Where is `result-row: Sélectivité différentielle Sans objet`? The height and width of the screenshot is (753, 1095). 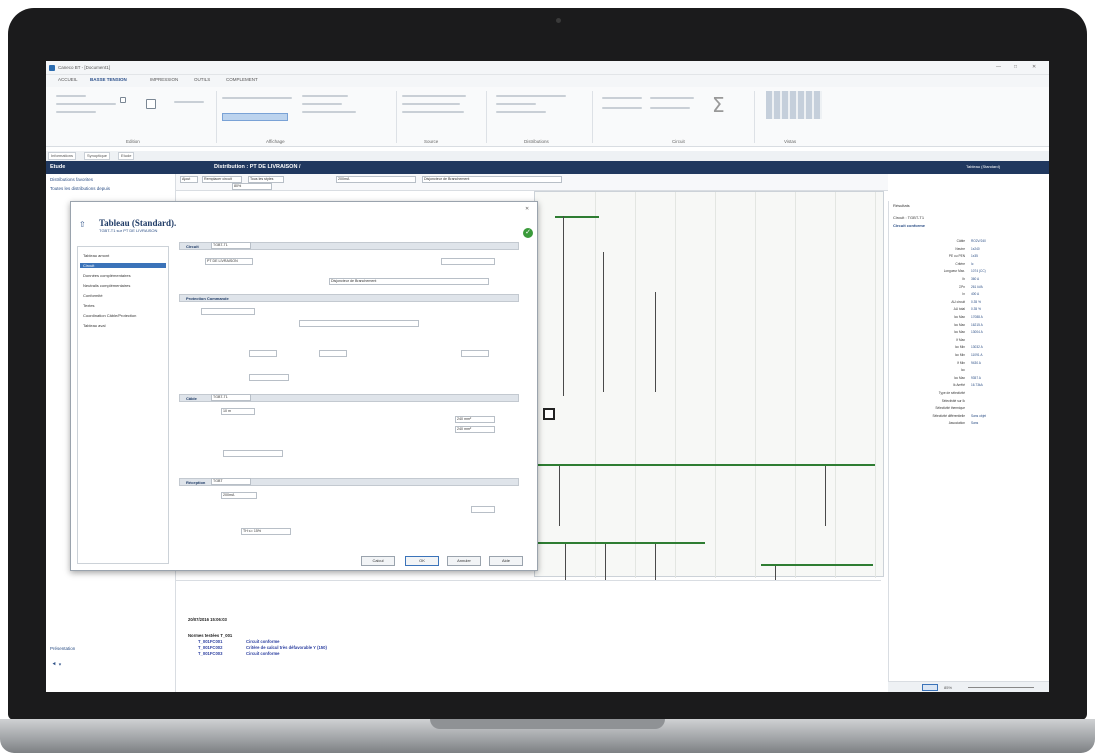 result-row: Sélectivité différentielle Sans objet is located at coordinates (968, 416).